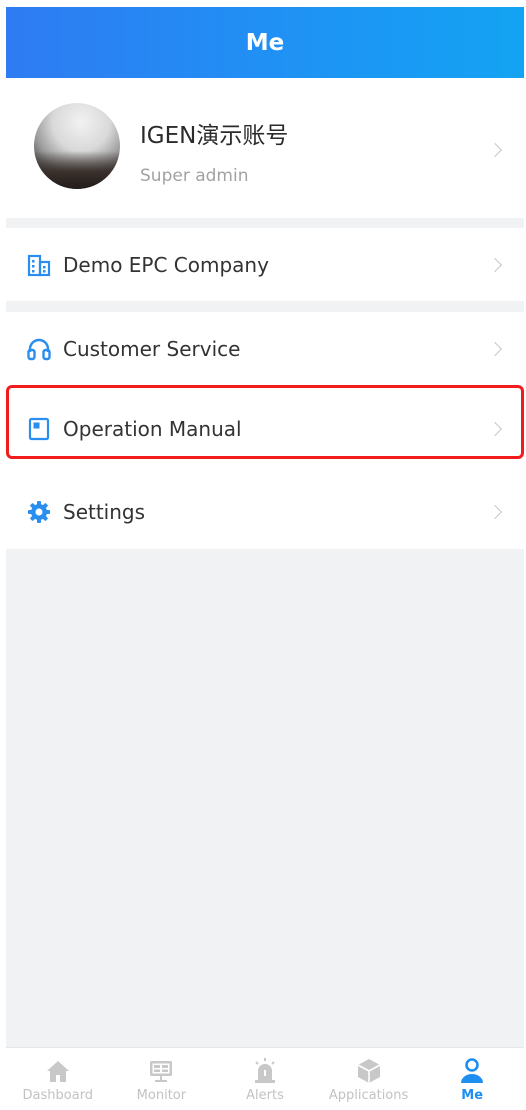  I want to click on profile-card: IGEN演示账号 Super admin, so click(265, 148).